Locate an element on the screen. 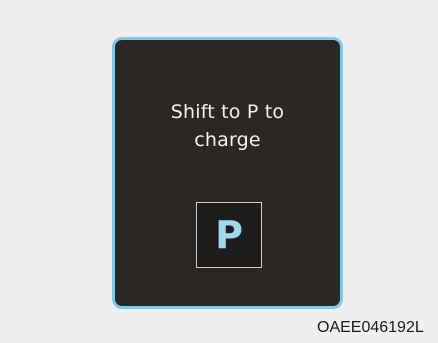 This screenshot has width=438, height=343. park-gear-indicator: P is located at coordinates (229, 235).